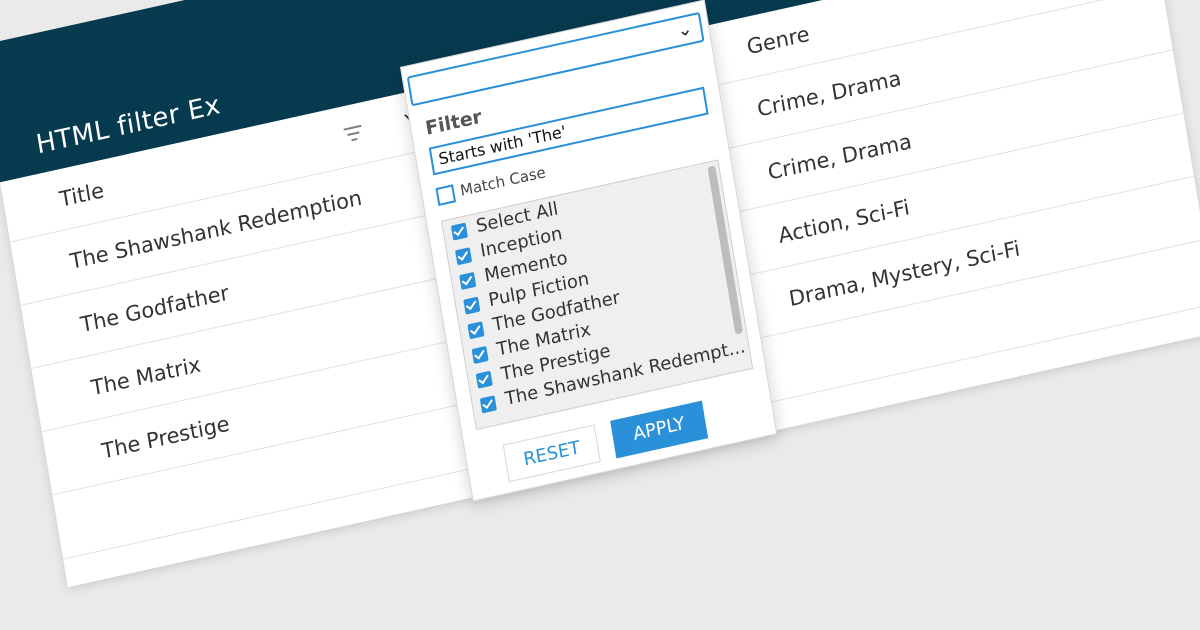  Describe the element at coordinates (453, 122) in the screenshot. I see `filter-heading: Filter` at that location.